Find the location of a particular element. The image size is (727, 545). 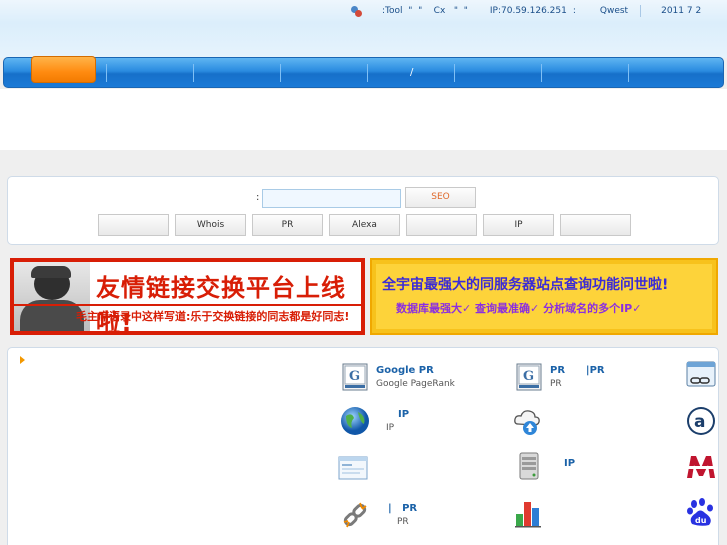

bar-chart-icon is located at coordinates (528, 515).